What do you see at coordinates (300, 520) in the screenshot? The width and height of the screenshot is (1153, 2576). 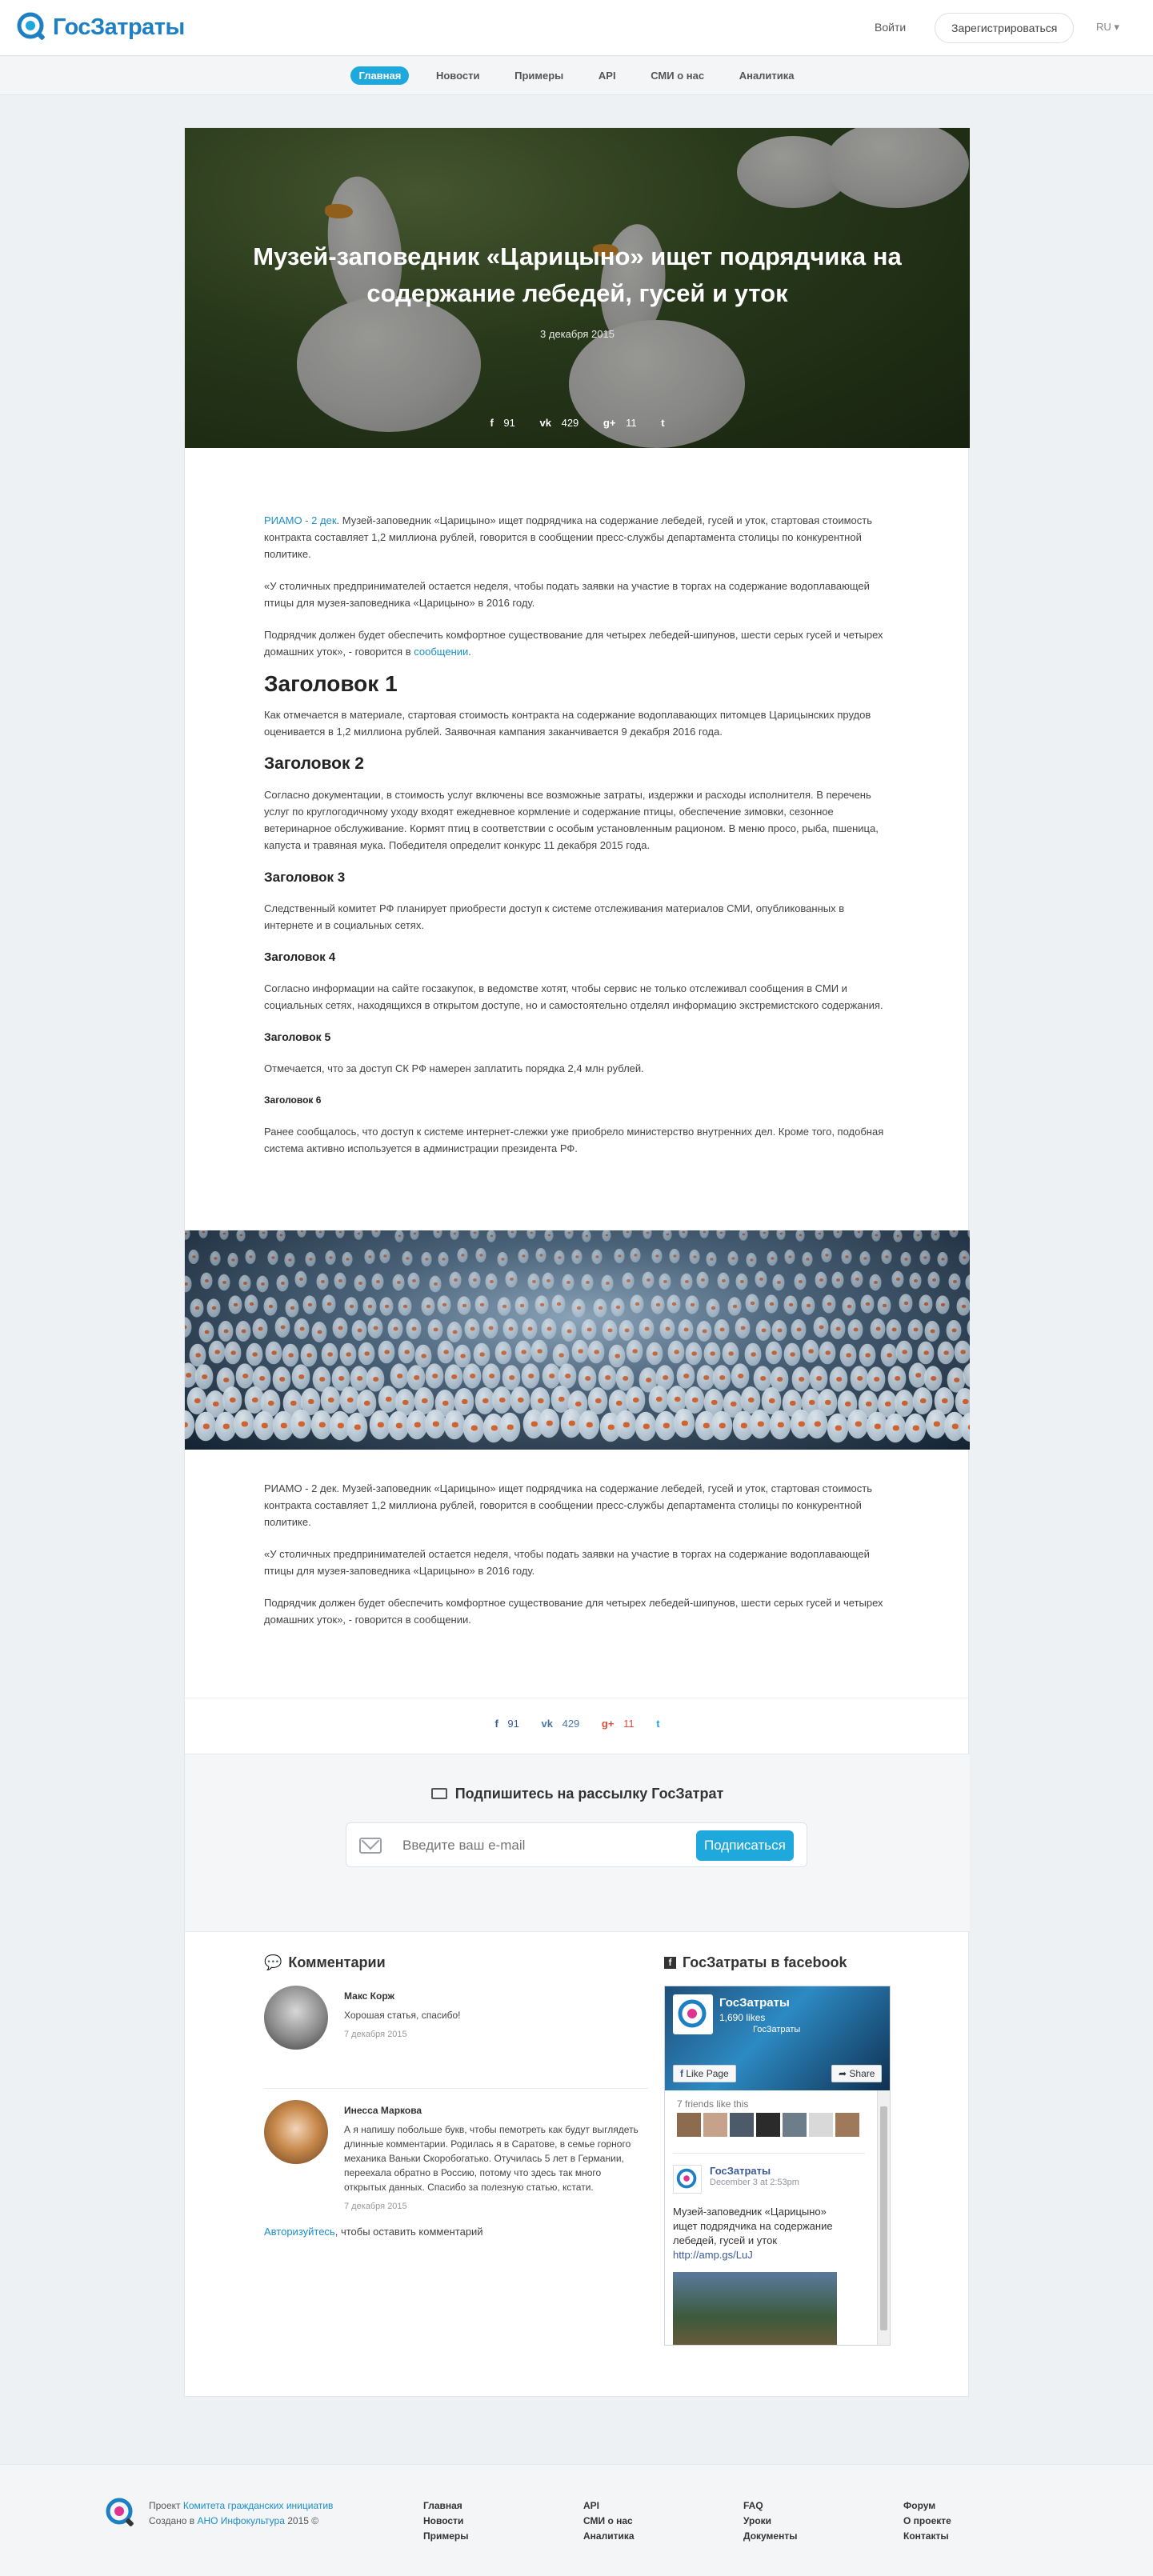 I see `source-link: РИАМО - 2 дек` at bounding box center [300, 520].